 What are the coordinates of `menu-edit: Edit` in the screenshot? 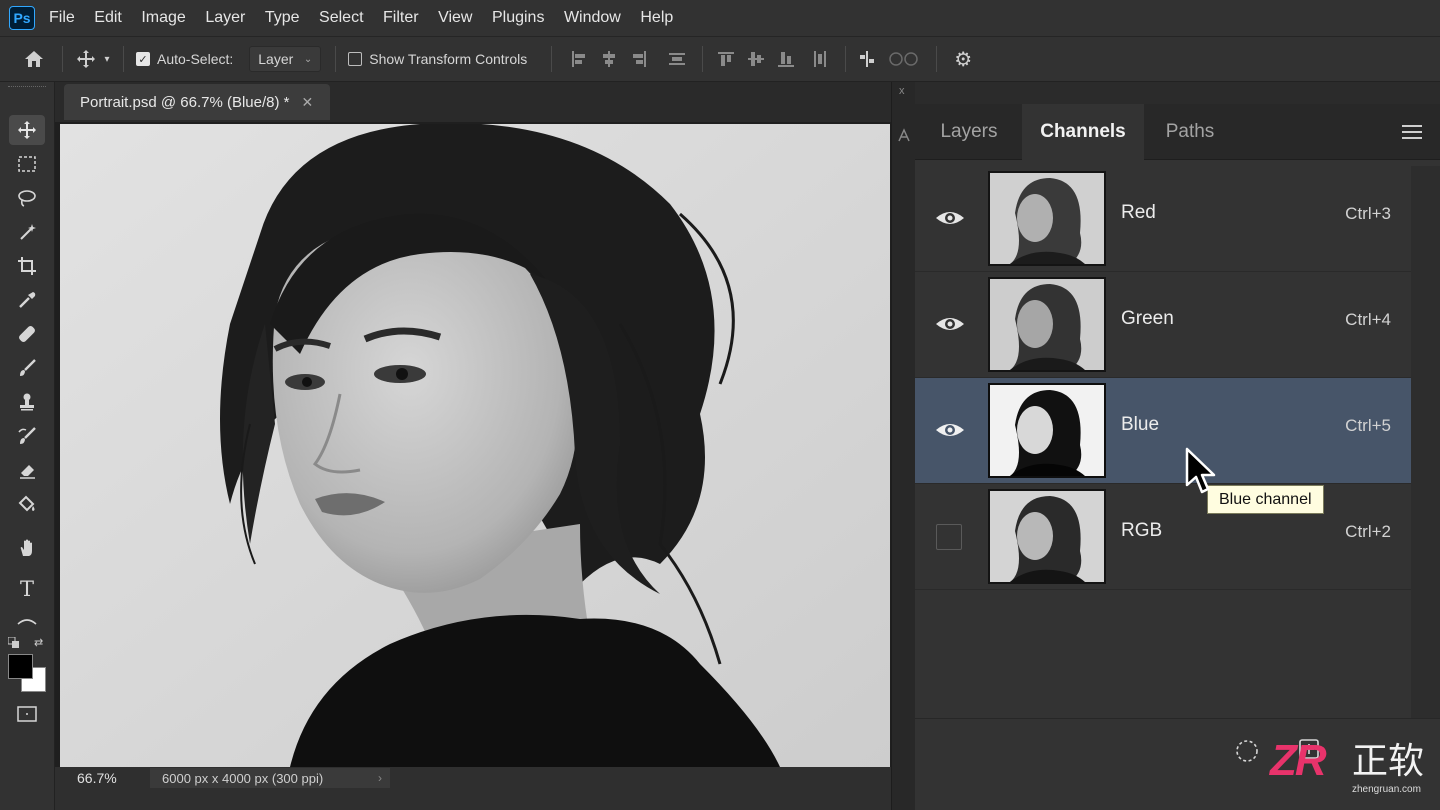 It's located at (108, 18).